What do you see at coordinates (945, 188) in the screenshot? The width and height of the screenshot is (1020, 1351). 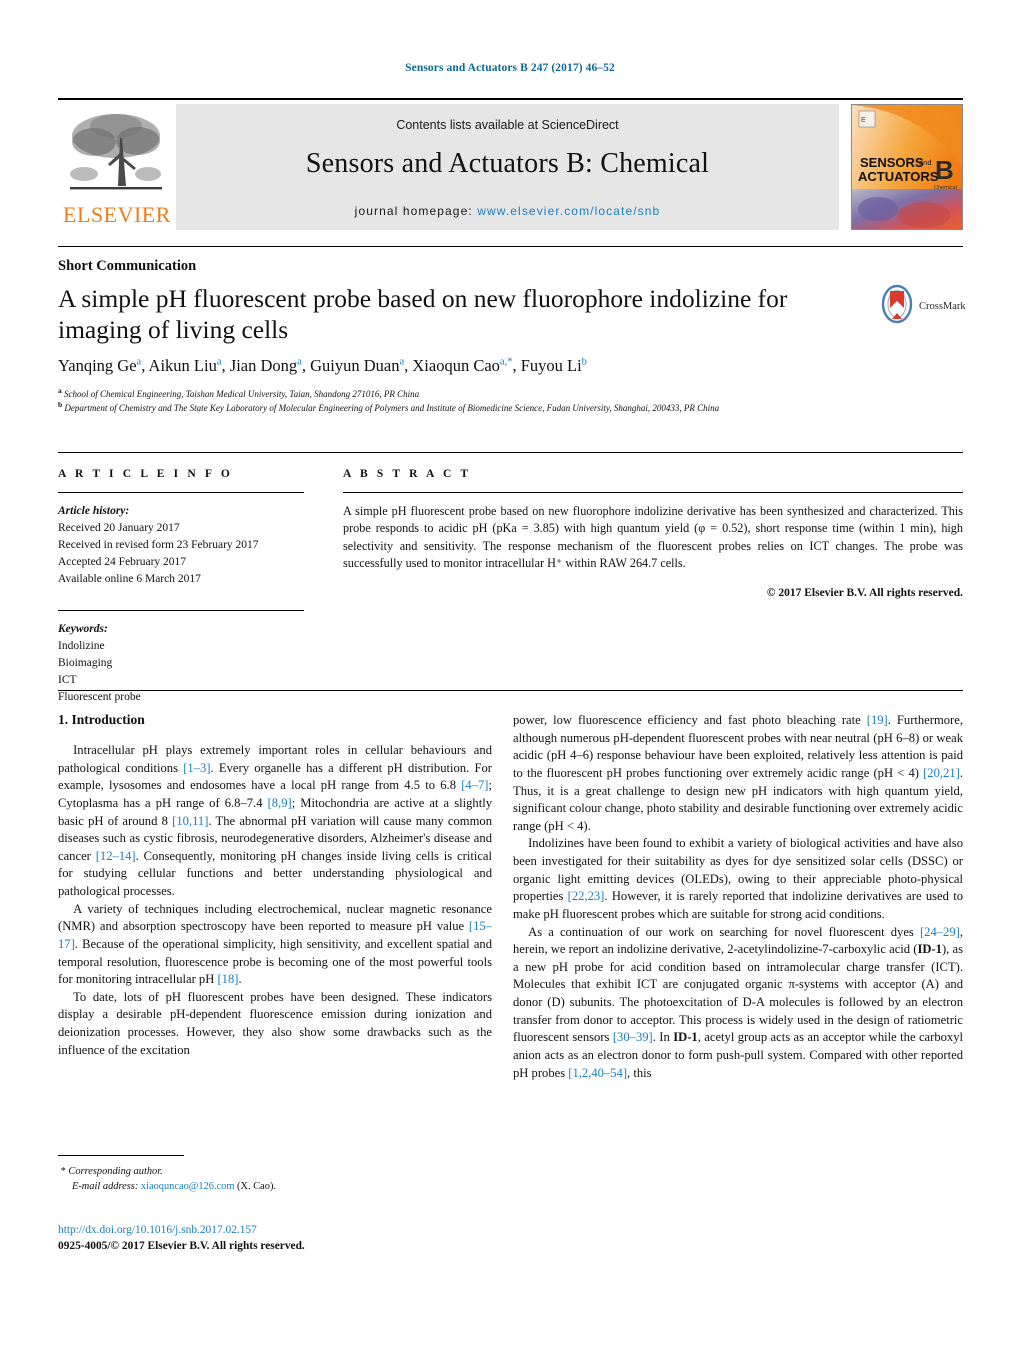 I see `svg-text: Chemical` at bounding box center [945, 188].